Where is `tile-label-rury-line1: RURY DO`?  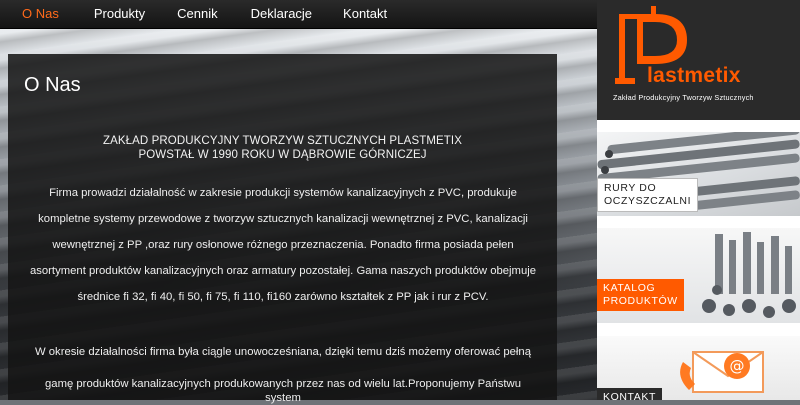 tile-label-rury-line1: RURY DO is located at coordinates (630, 188).